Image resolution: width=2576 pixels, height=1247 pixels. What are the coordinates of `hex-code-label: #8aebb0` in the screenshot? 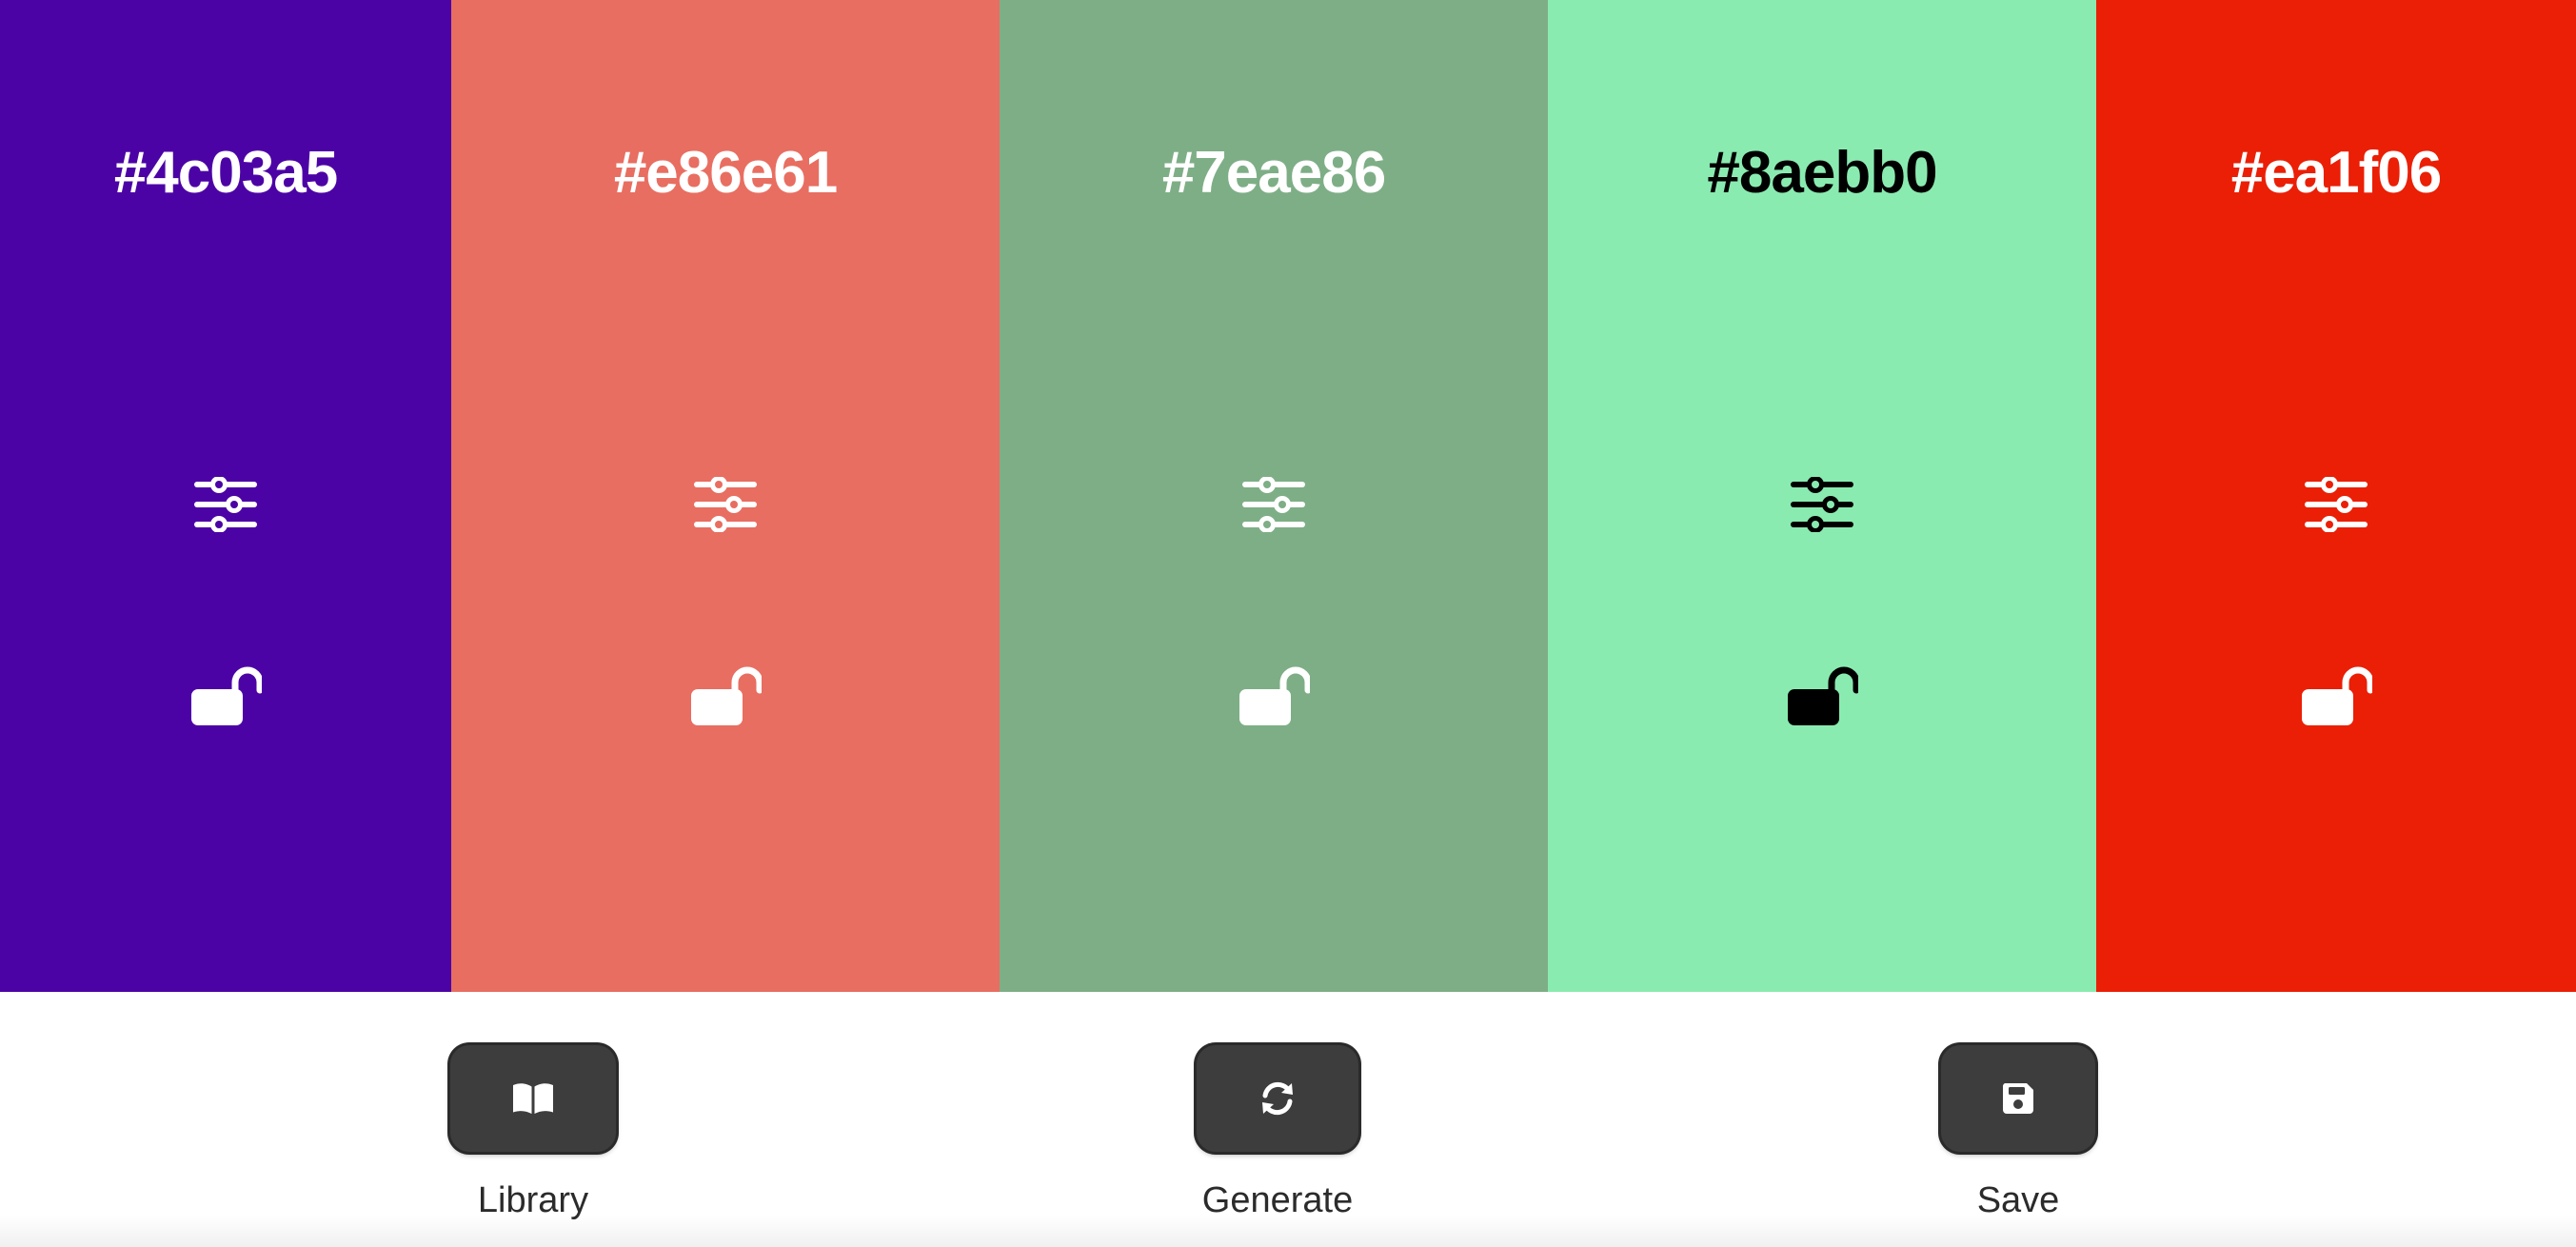 It's located at (1822, 173).